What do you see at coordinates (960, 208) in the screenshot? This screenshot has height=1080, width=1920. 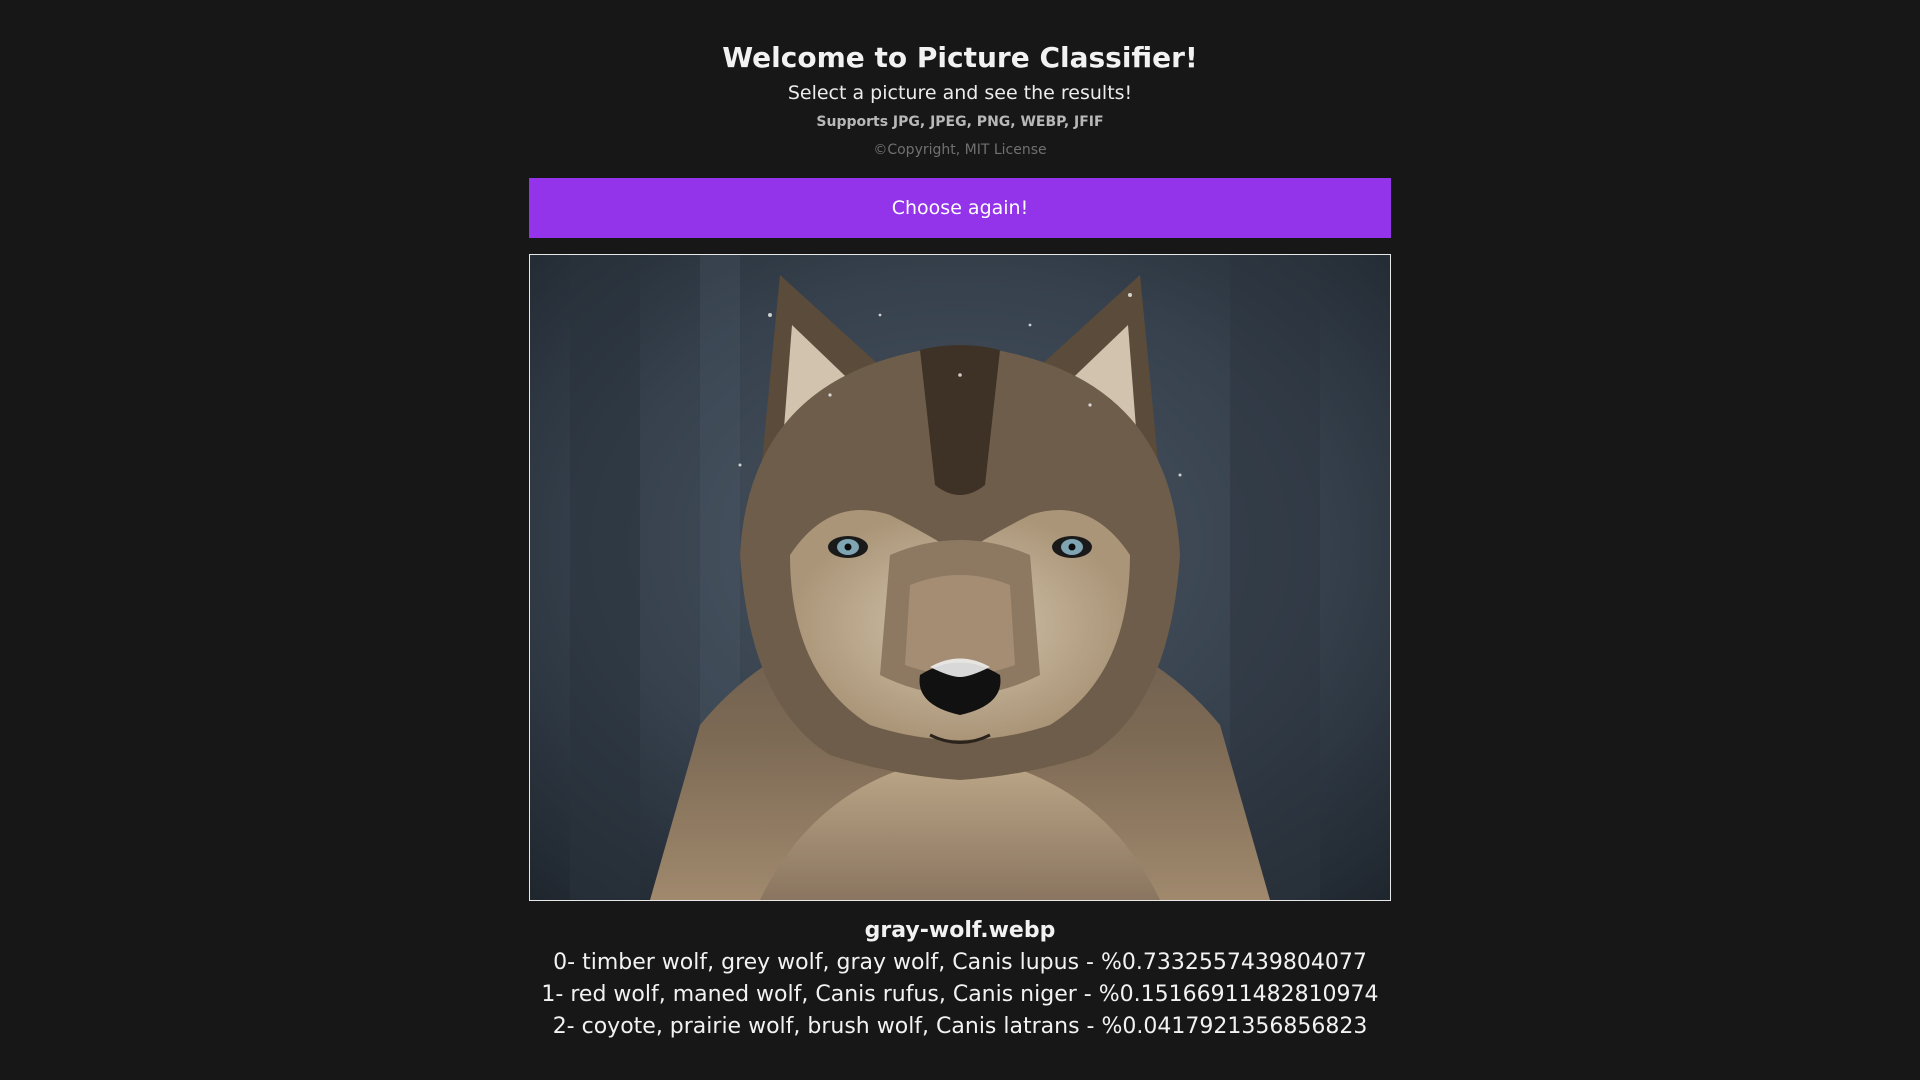 I see `choose-again-button: Choose again!` at bounding box center [960, 208].